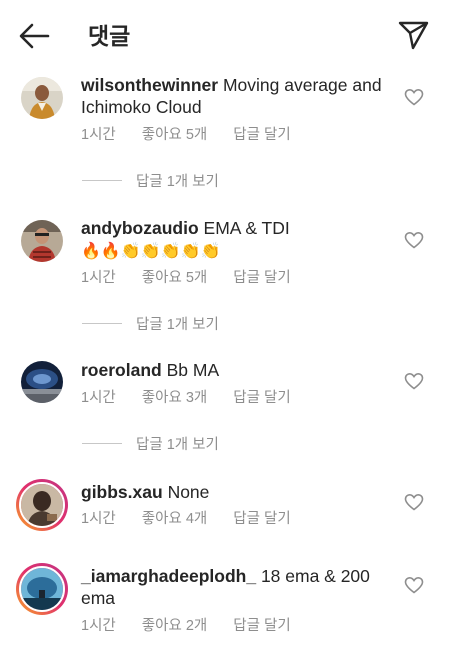 This screenshot has width=450, height=648. Describe the element at coordinates (109, 36) in the screenshot. I see `page-title: 댓글` at that location.